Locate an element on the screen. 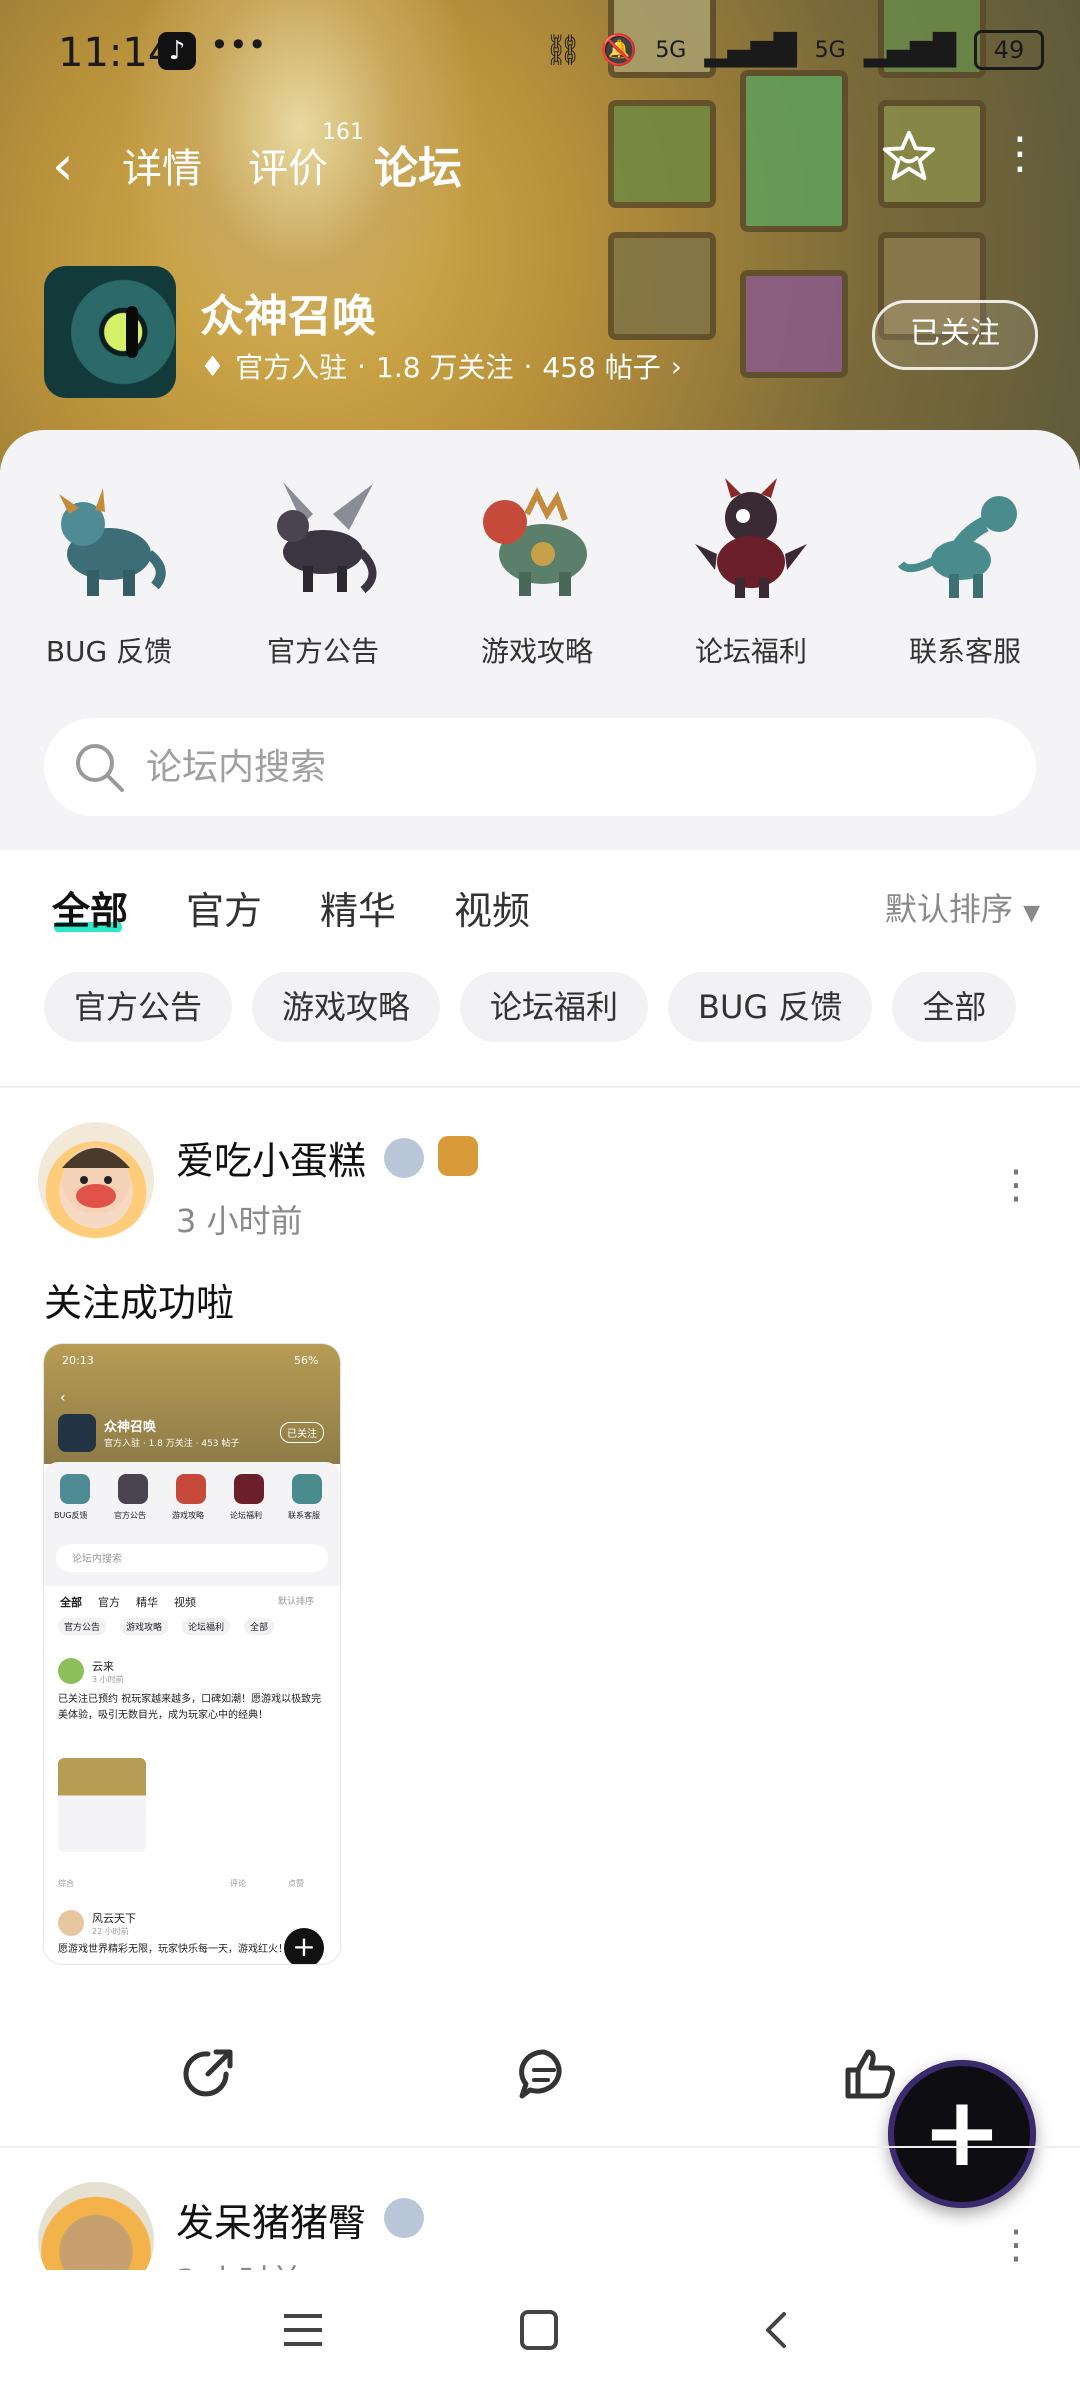  item-tile is located at coordinates (794, 324).